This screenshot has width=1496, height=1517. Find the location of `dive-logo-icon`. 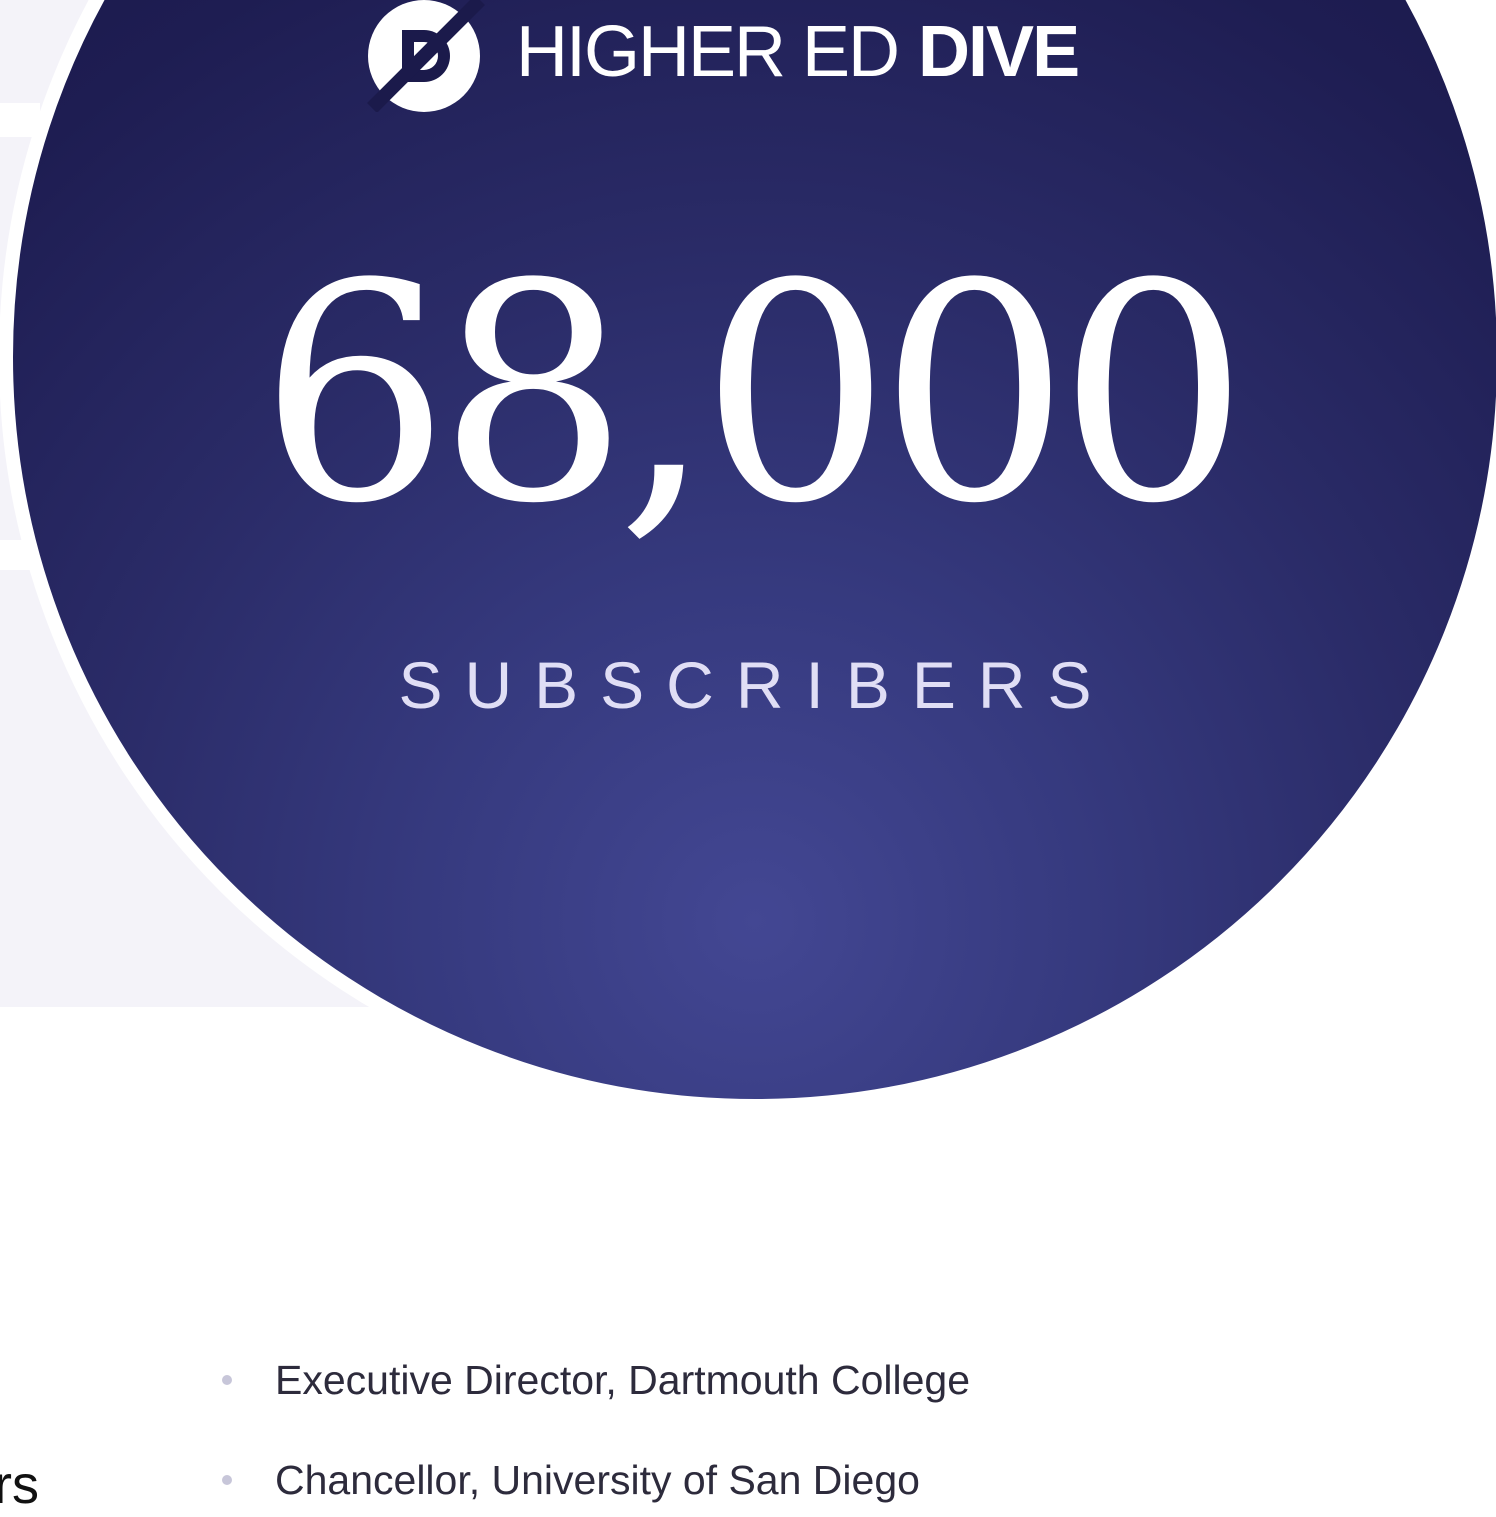

dive-logo-icon is located at coordinates (426, 56).